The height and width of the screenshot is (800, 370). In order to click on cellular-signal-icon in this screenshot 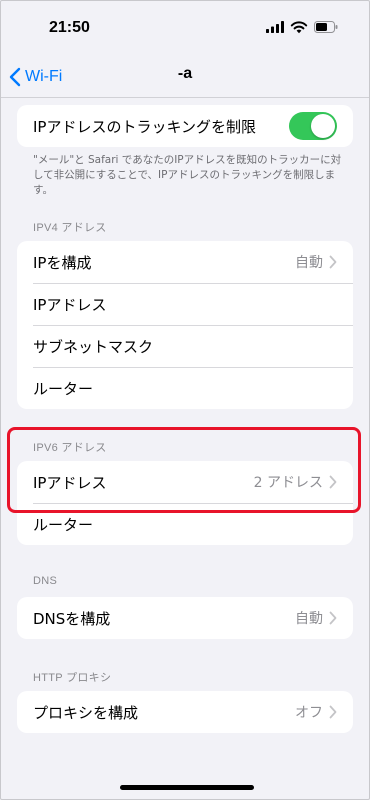, I will do `click(275, 27)`.